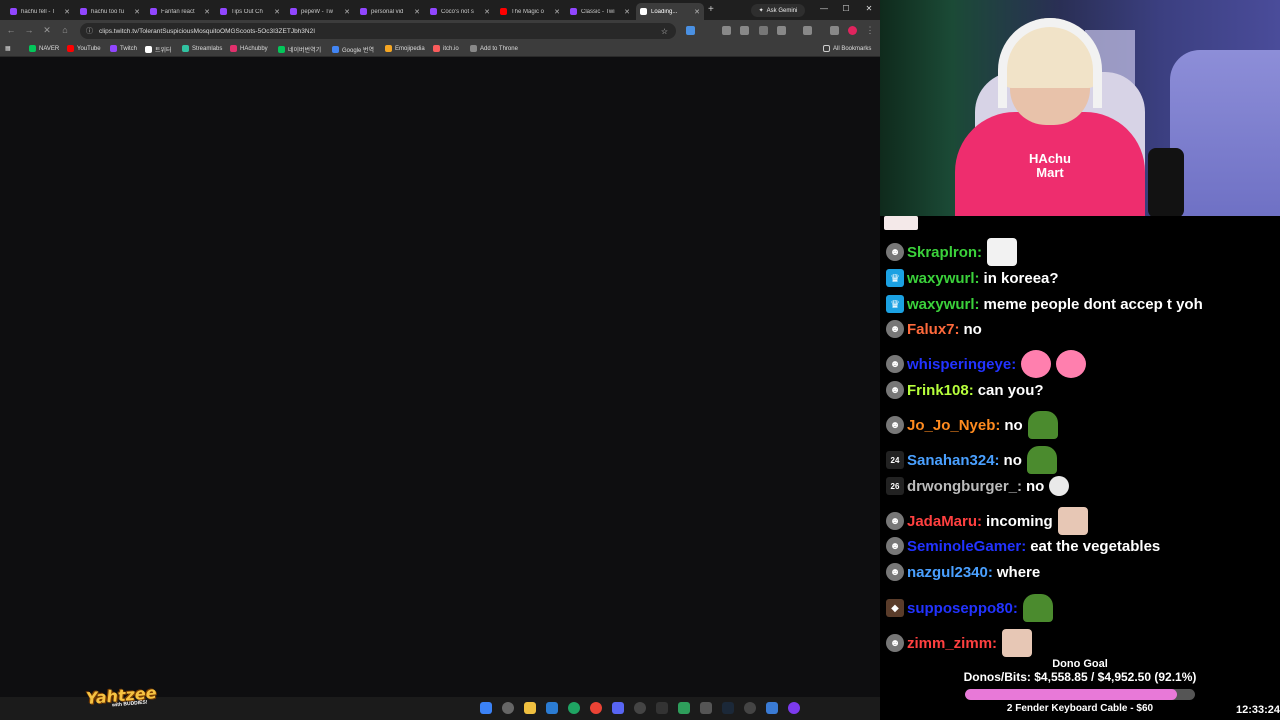 The width and height of the screenshot is (1280, 720). I want to click on browser-tab: Tips Out Ch ✕, so click(250, 11).